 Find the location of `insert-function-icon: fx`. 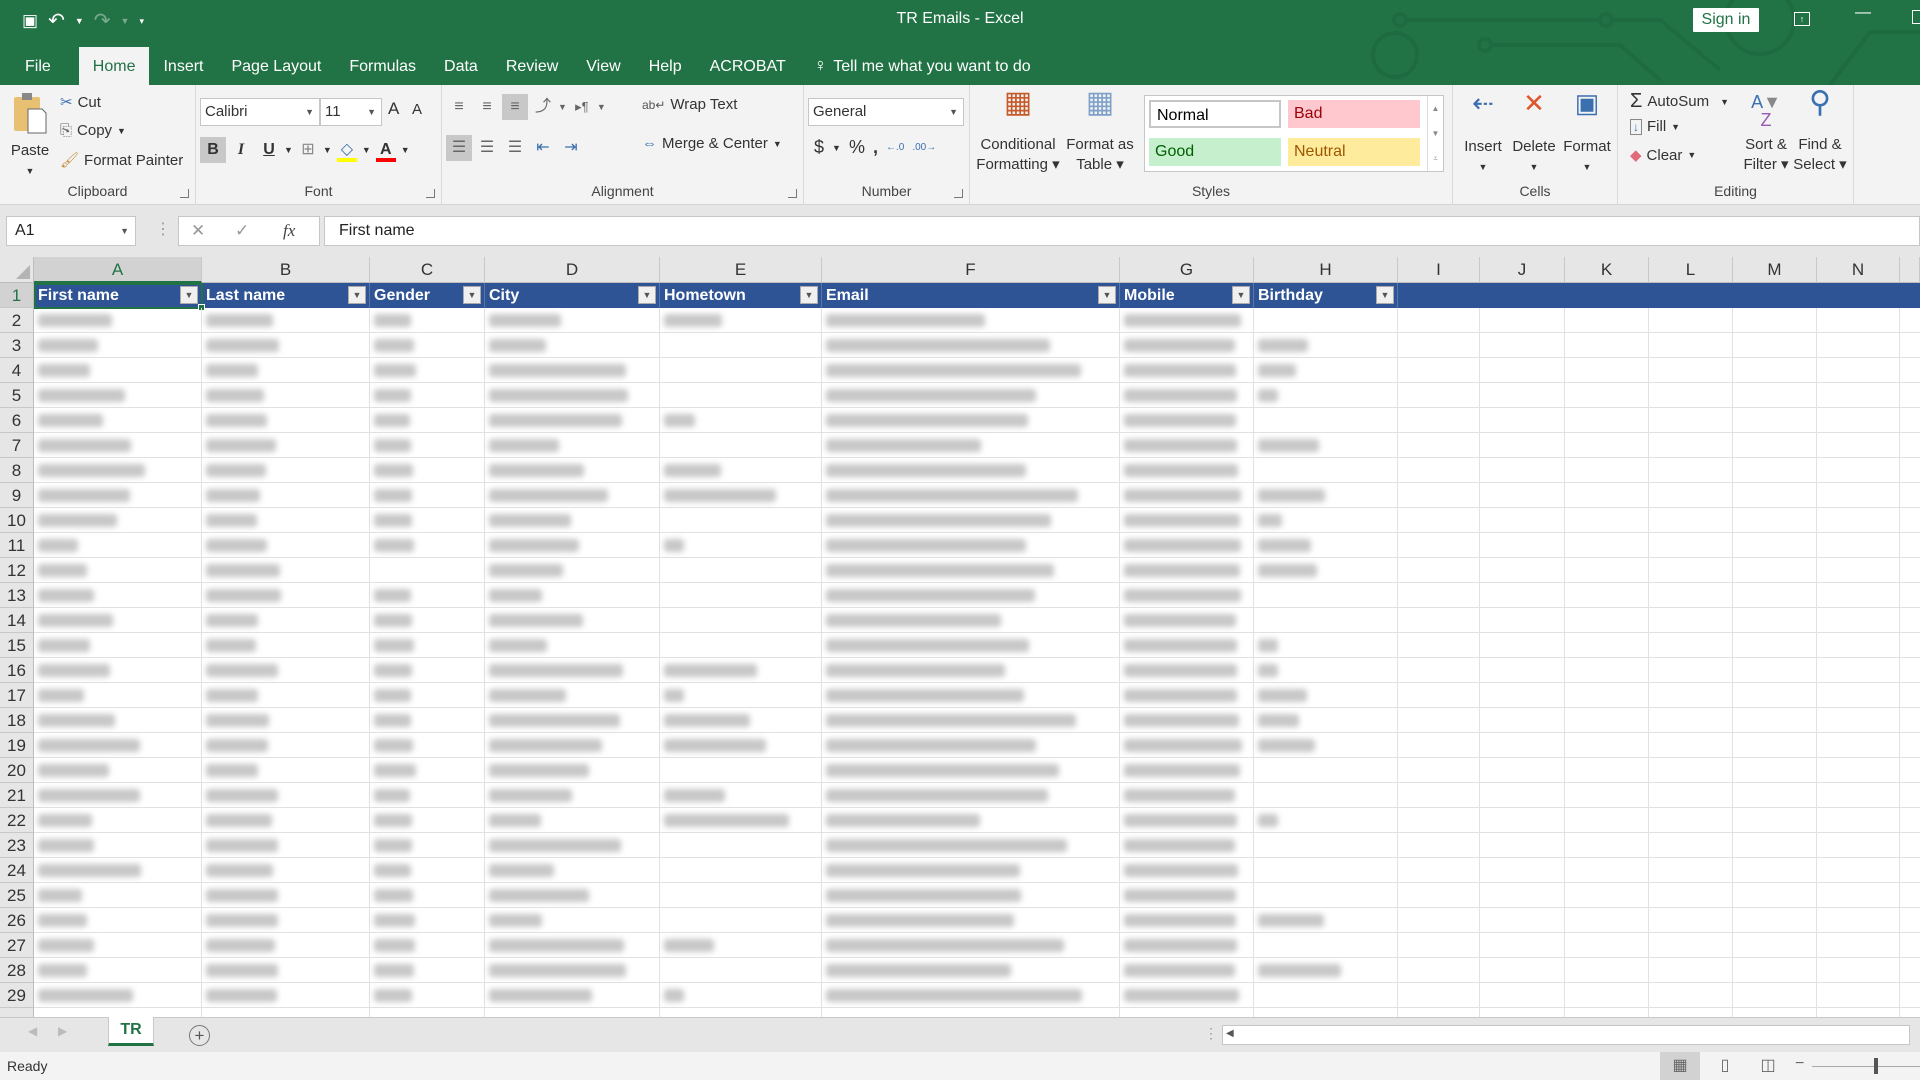

insert-function-icon: fx is located at coordinates (289, 231).